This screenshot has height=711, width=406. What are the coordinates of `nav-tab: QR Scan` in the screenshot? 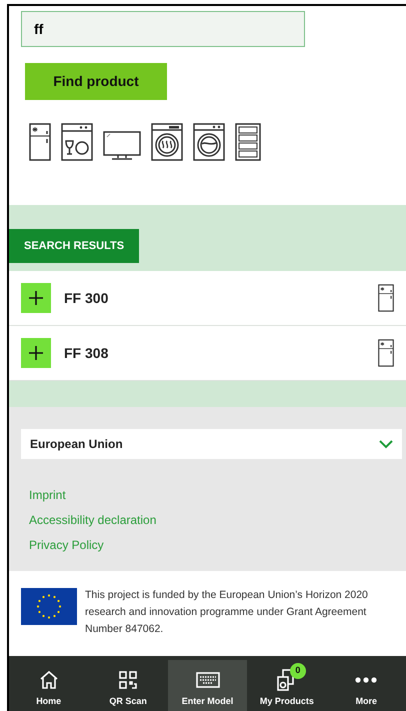 It's located at (128, 683).